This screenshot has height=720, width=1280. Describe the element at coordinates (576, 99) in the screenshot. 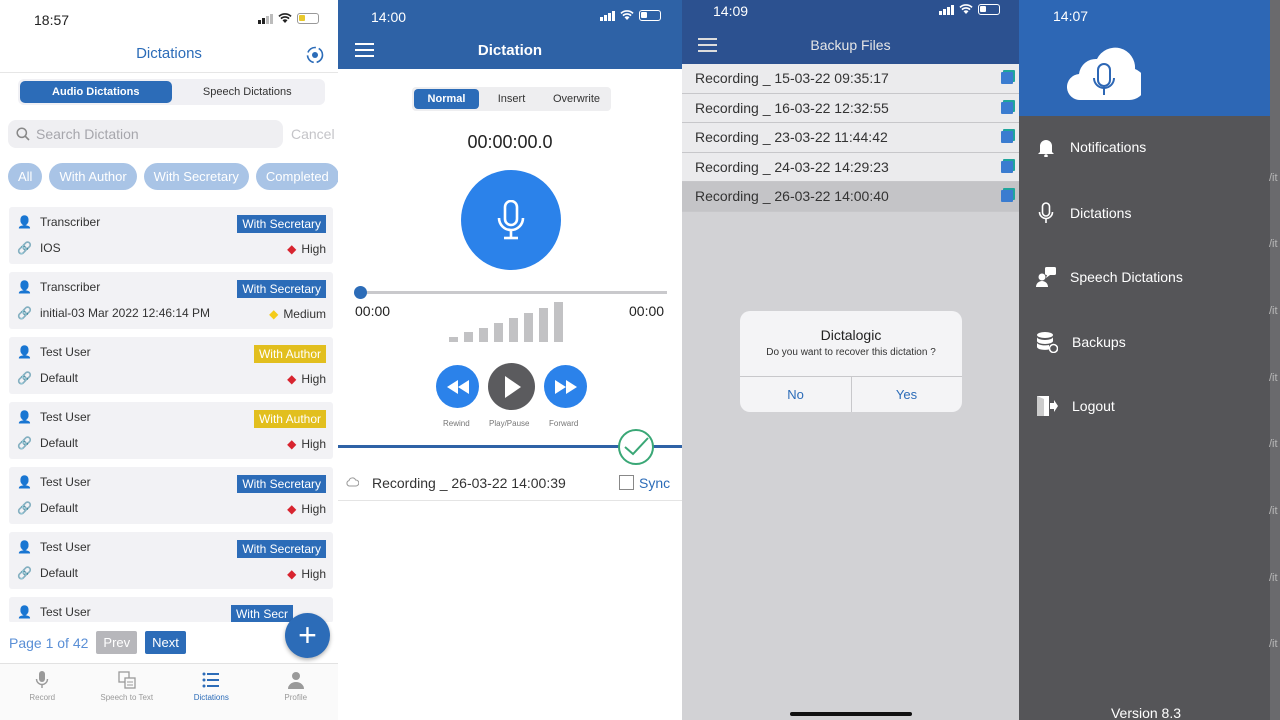

I see `mode-overwrite: Overwrite` at that location.